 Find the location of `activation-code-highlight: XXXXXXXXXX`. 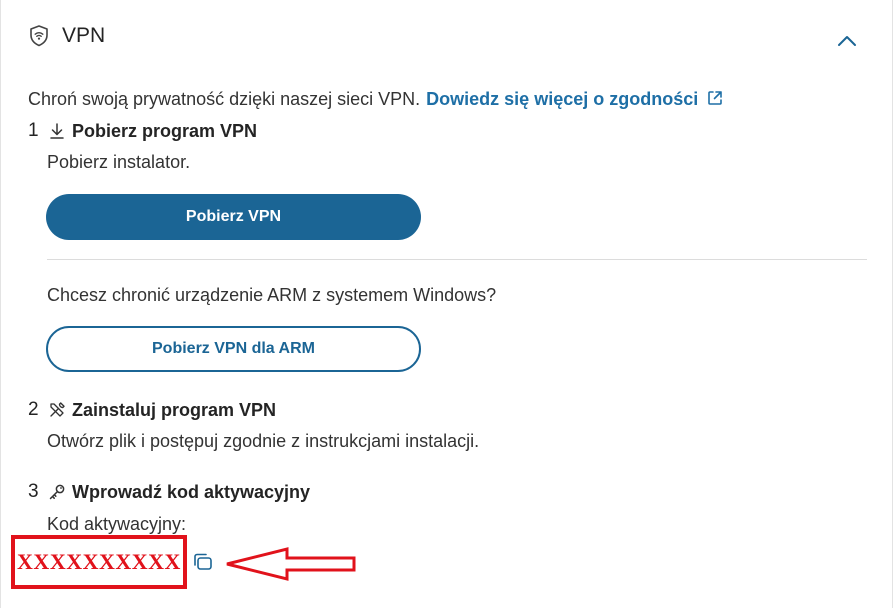

activation-code-highlight: XXXXXXXXXX is located at coordinates (99, 562).